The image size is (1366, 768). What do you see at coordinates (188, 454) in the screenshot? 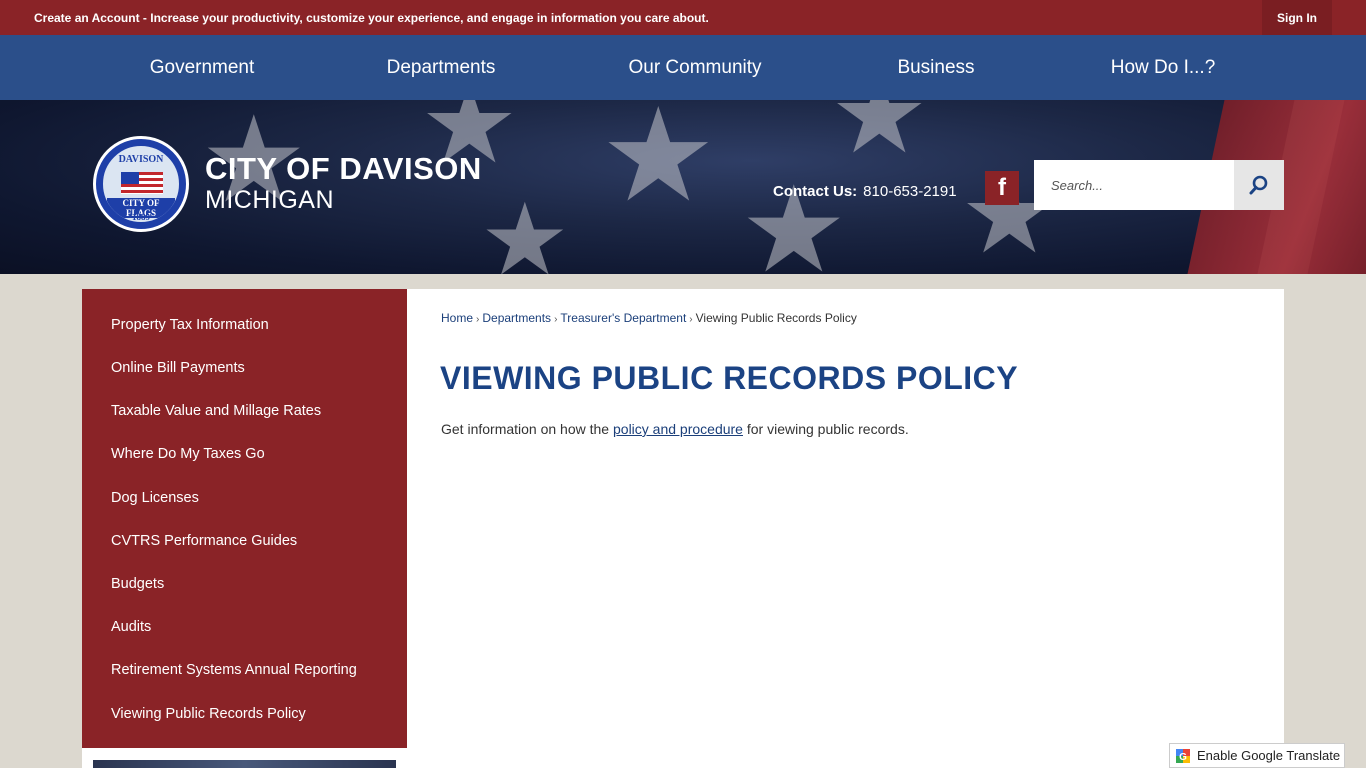
I see `sidebar-item-where-do-my-taxes-go: Where Do My Taxes Go` at bounding box center [188, 454].